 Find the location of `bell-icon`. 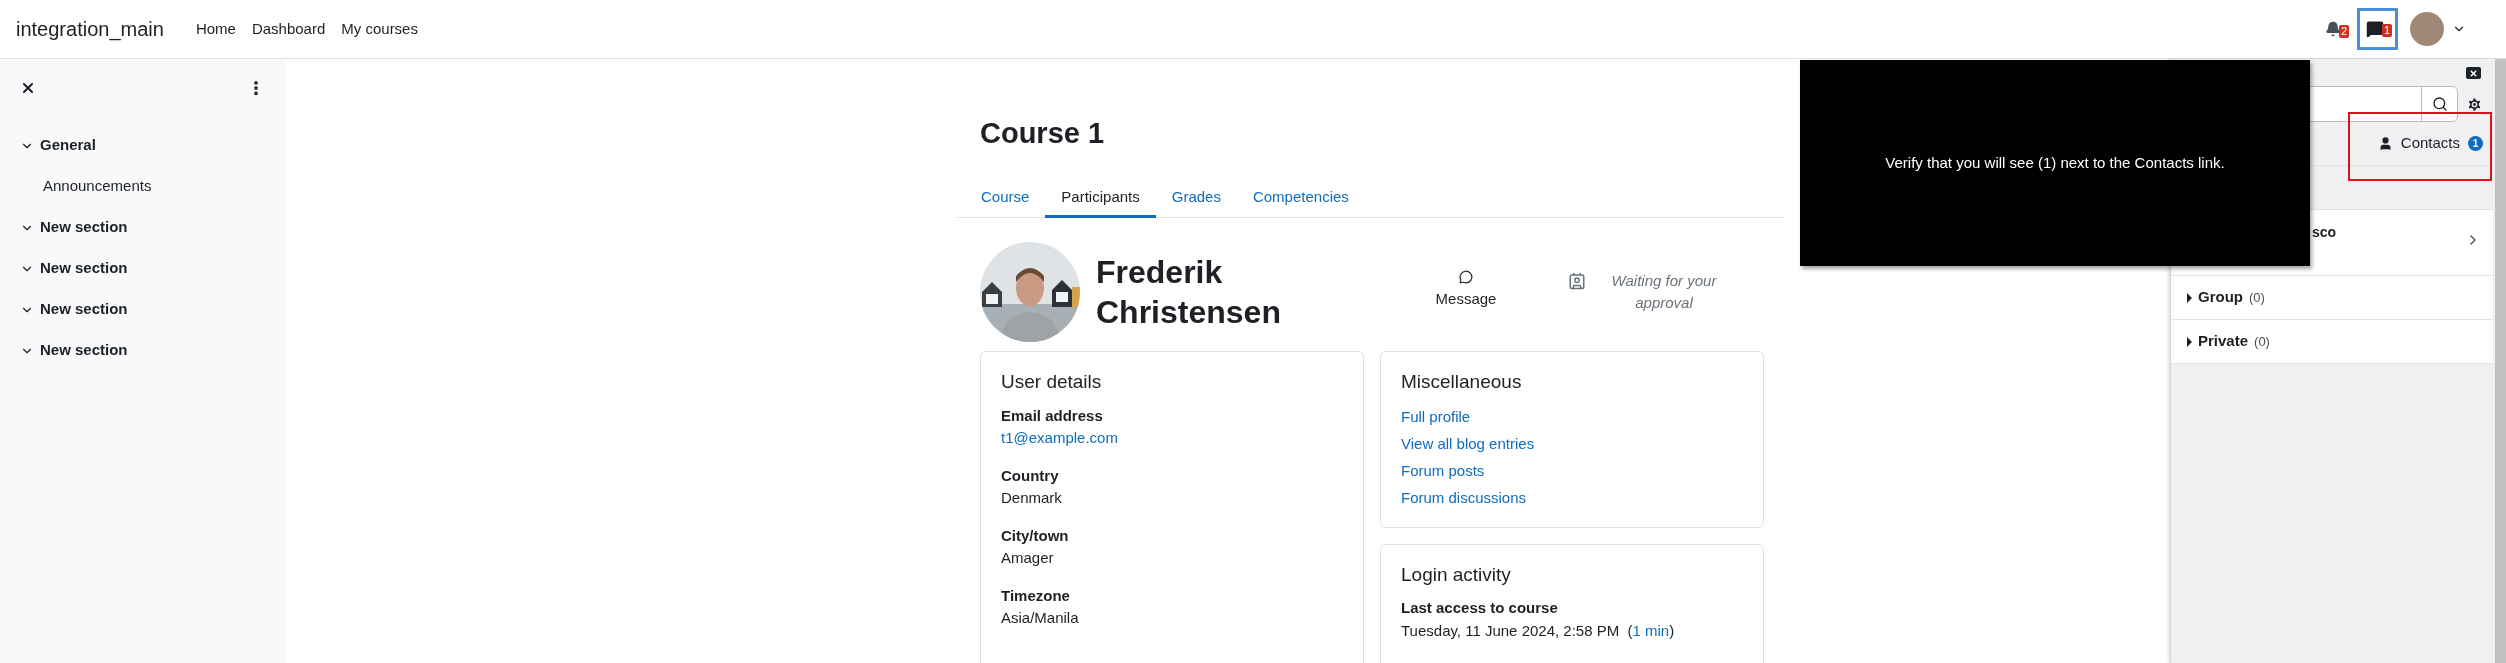

bell-icon is located at coordinates (2333, 29).